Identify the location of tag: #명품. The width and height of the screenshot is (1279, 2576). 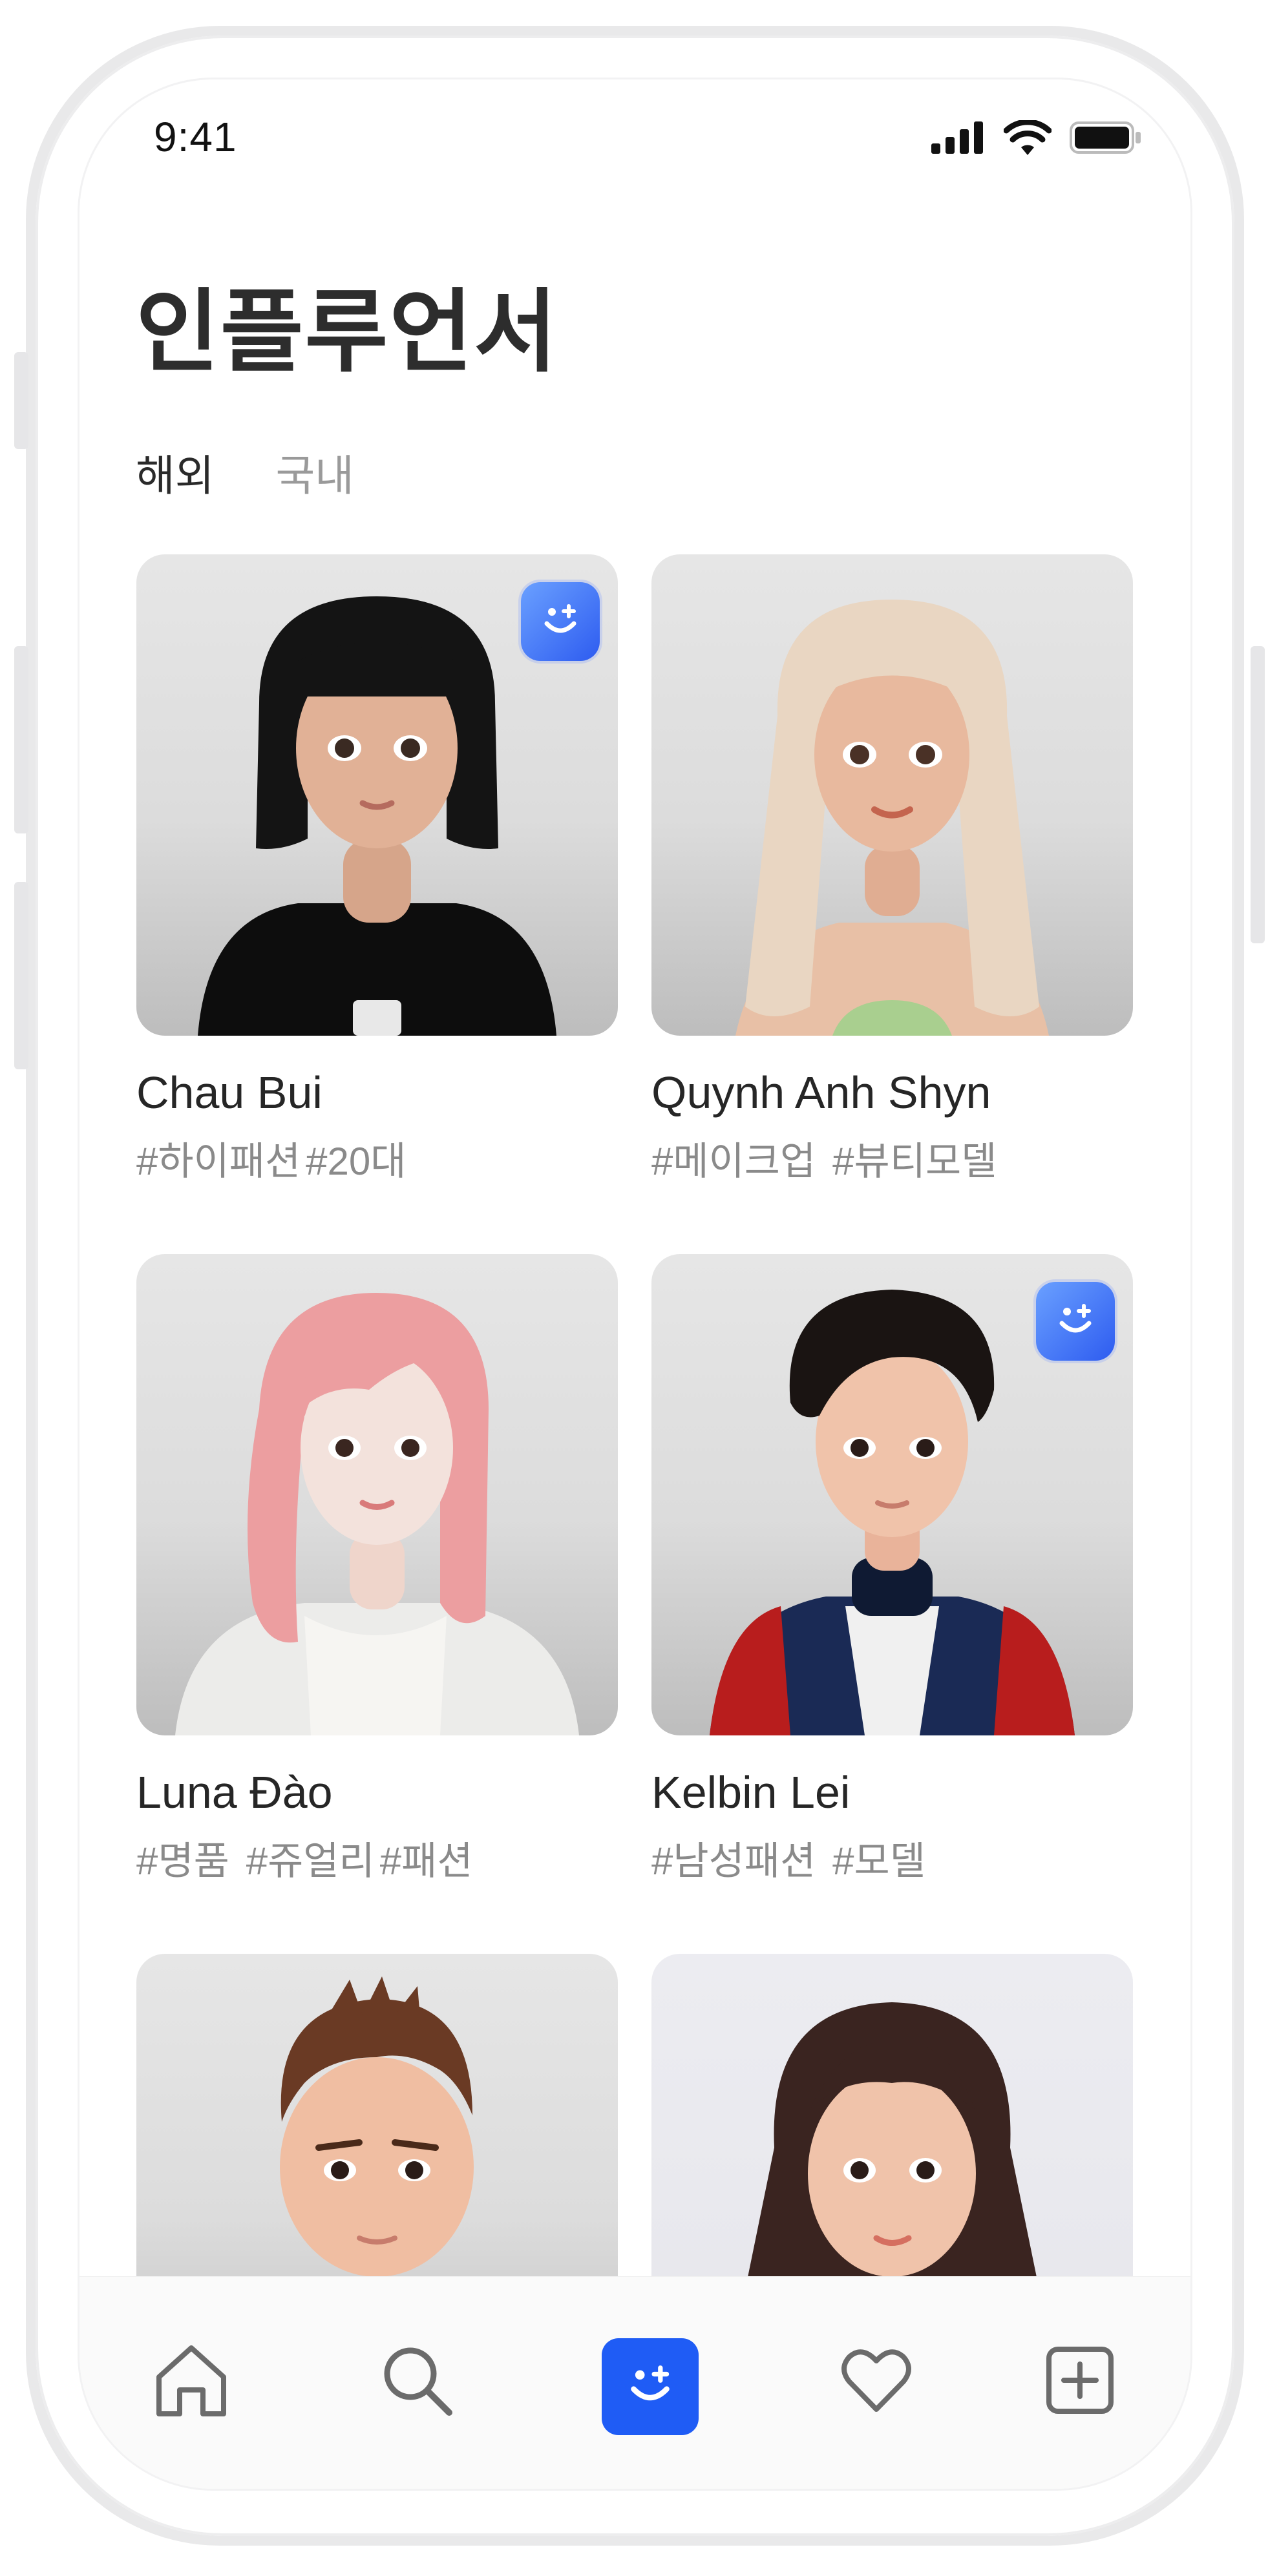
(182, 1861).